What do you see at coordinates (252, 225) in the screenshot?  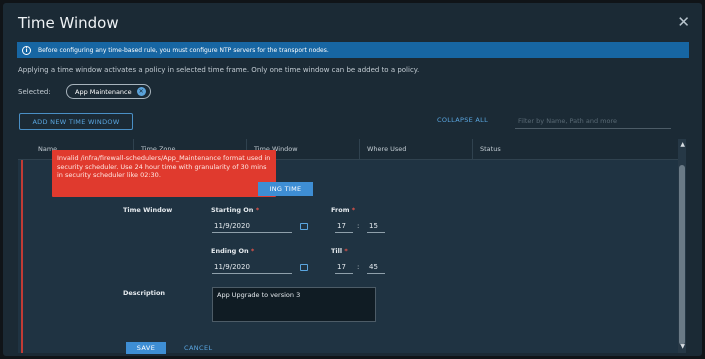 I see `starting-on-input: 11/9/2020` at bounding box center [252, 225].